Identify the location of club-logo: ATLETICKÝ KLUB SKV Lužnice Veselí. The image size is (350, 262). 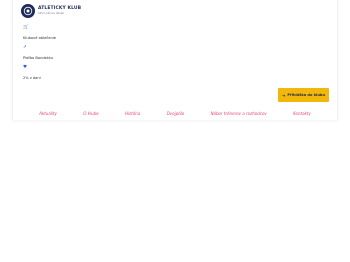
(51, 11).